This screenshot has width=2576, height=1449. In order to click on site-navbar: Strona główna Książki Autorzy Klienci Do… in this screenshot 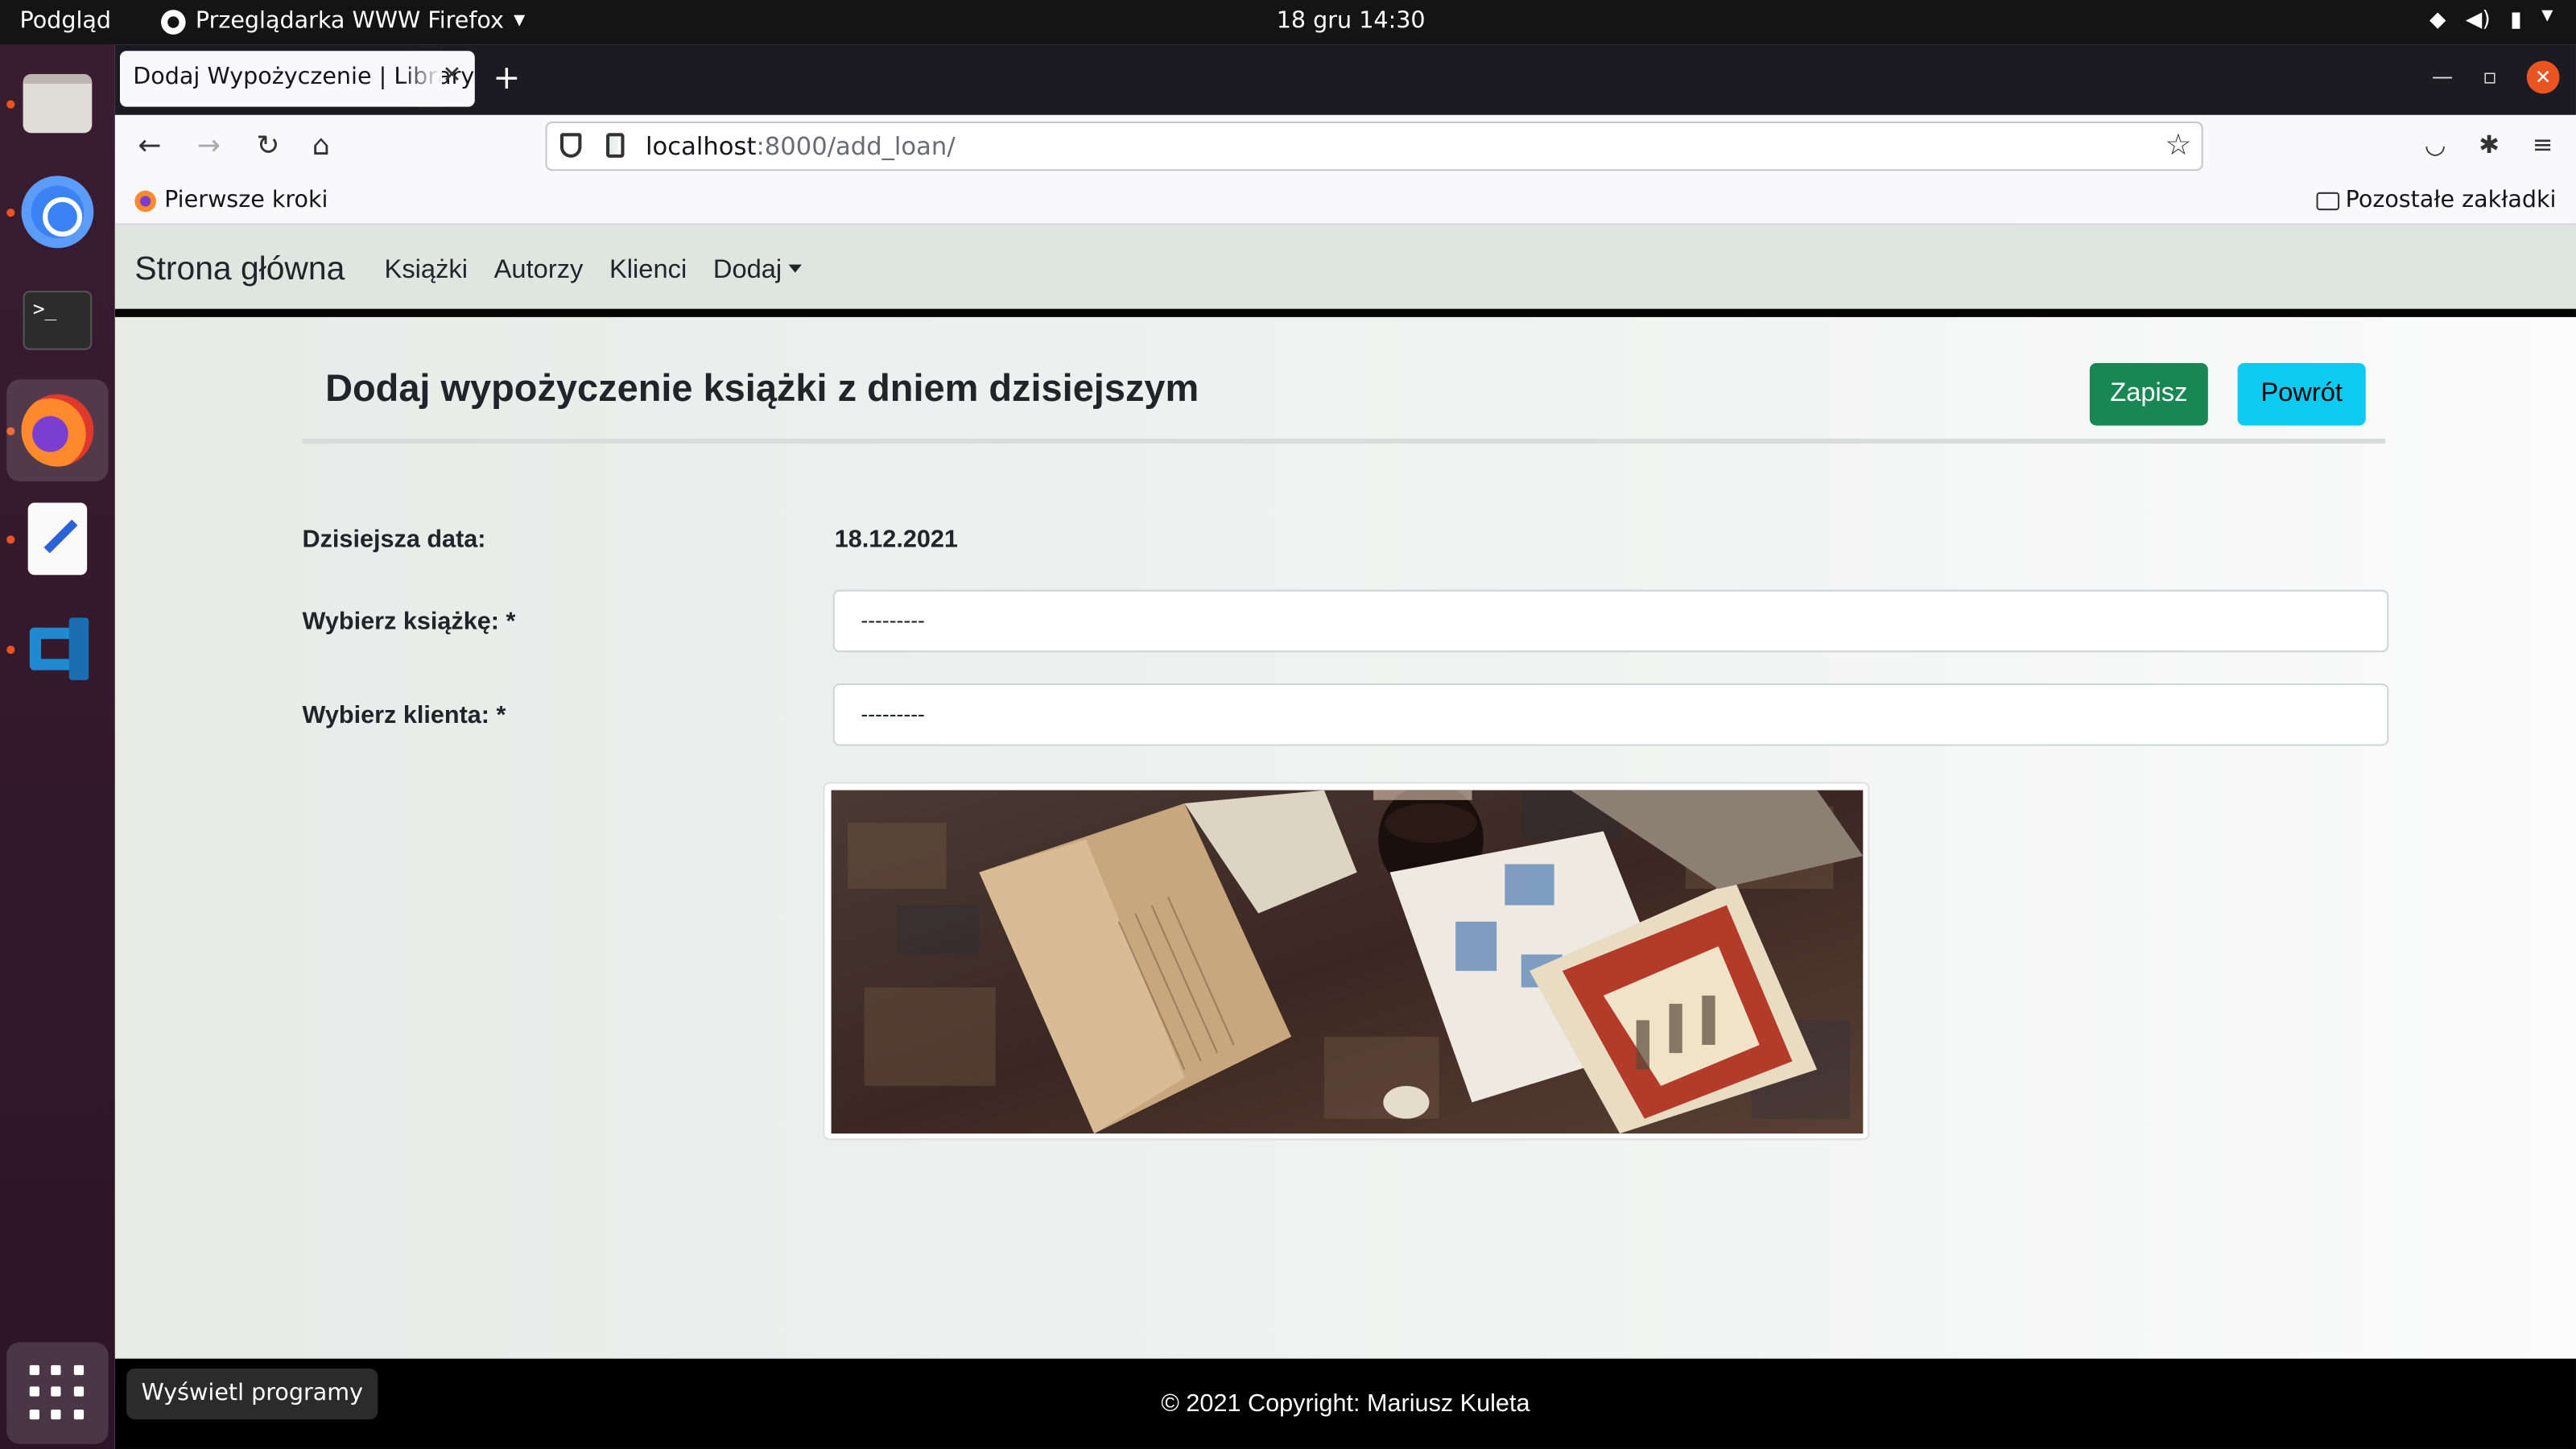, I will do `click(1345, 271)`.